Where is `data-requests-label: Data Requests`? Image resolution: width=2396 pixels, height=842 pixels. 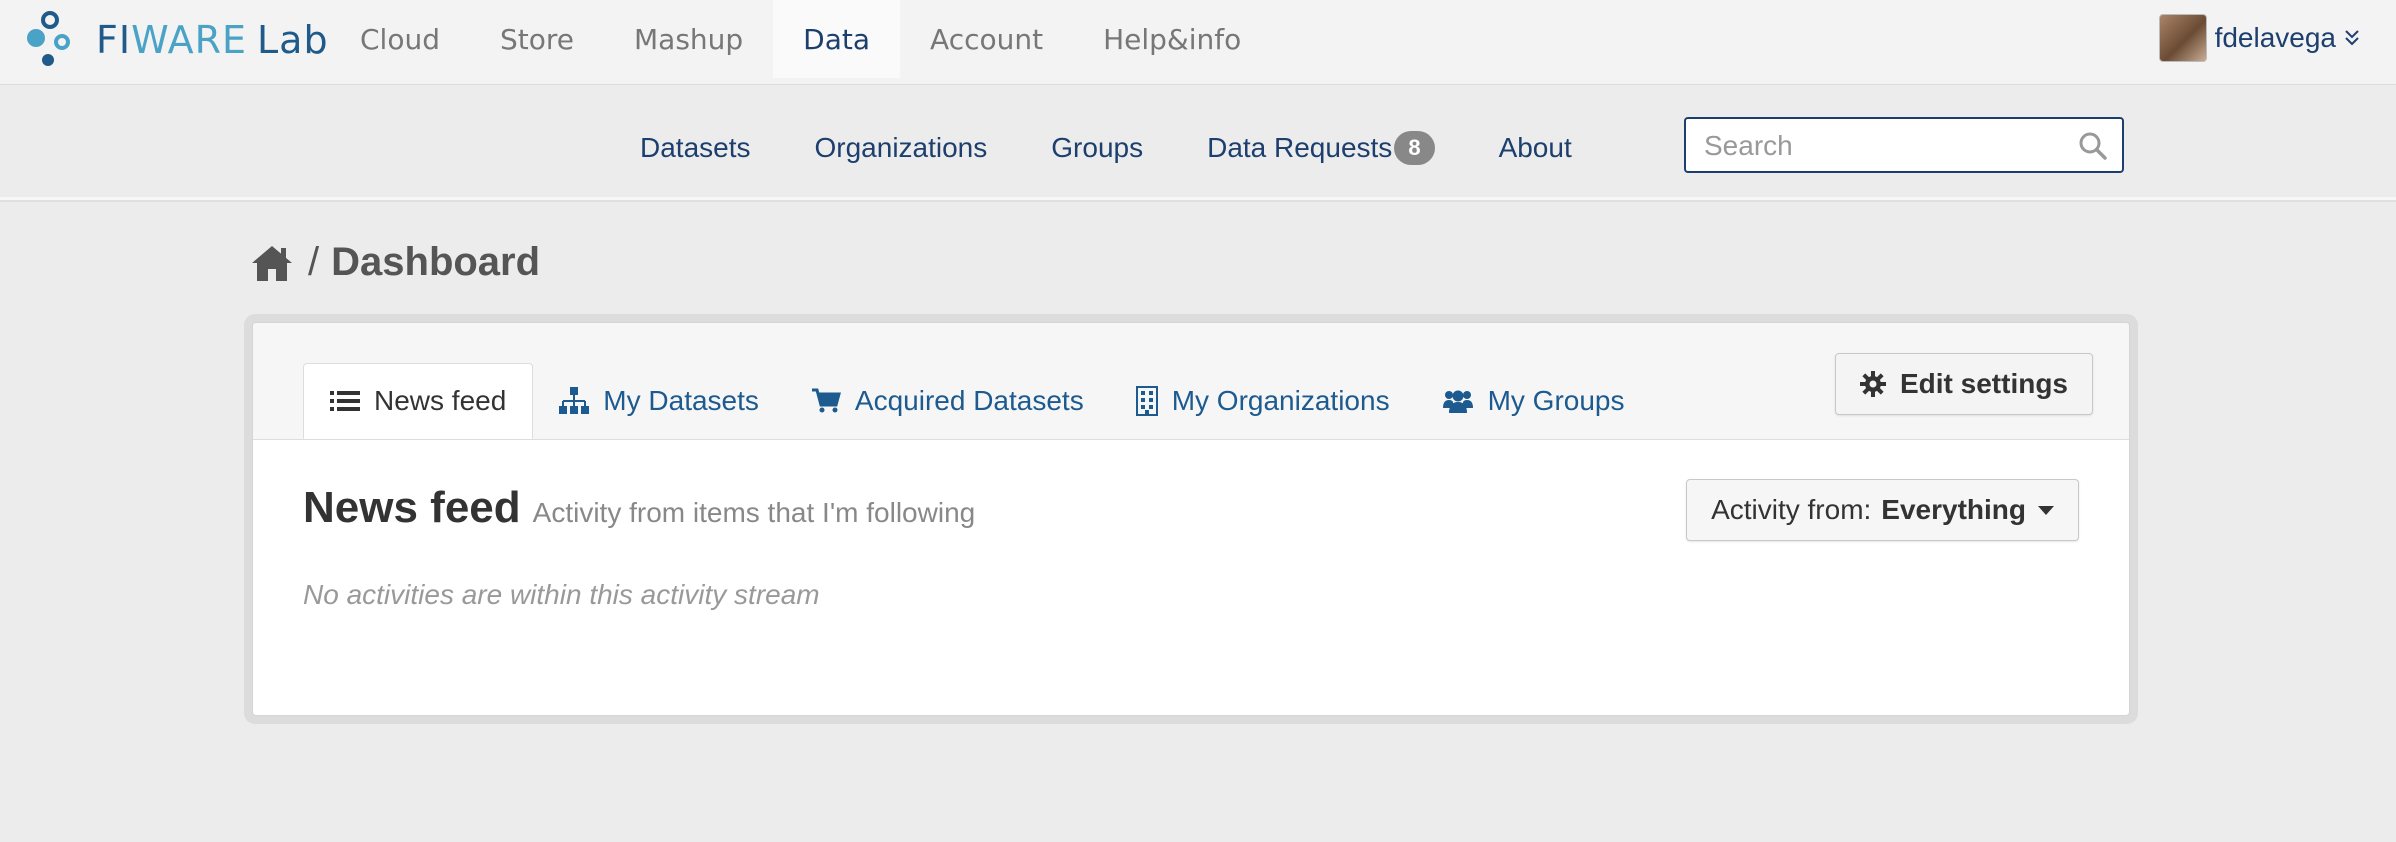 data-requests-label: Data Requests is located at coordinates (1300, 147).